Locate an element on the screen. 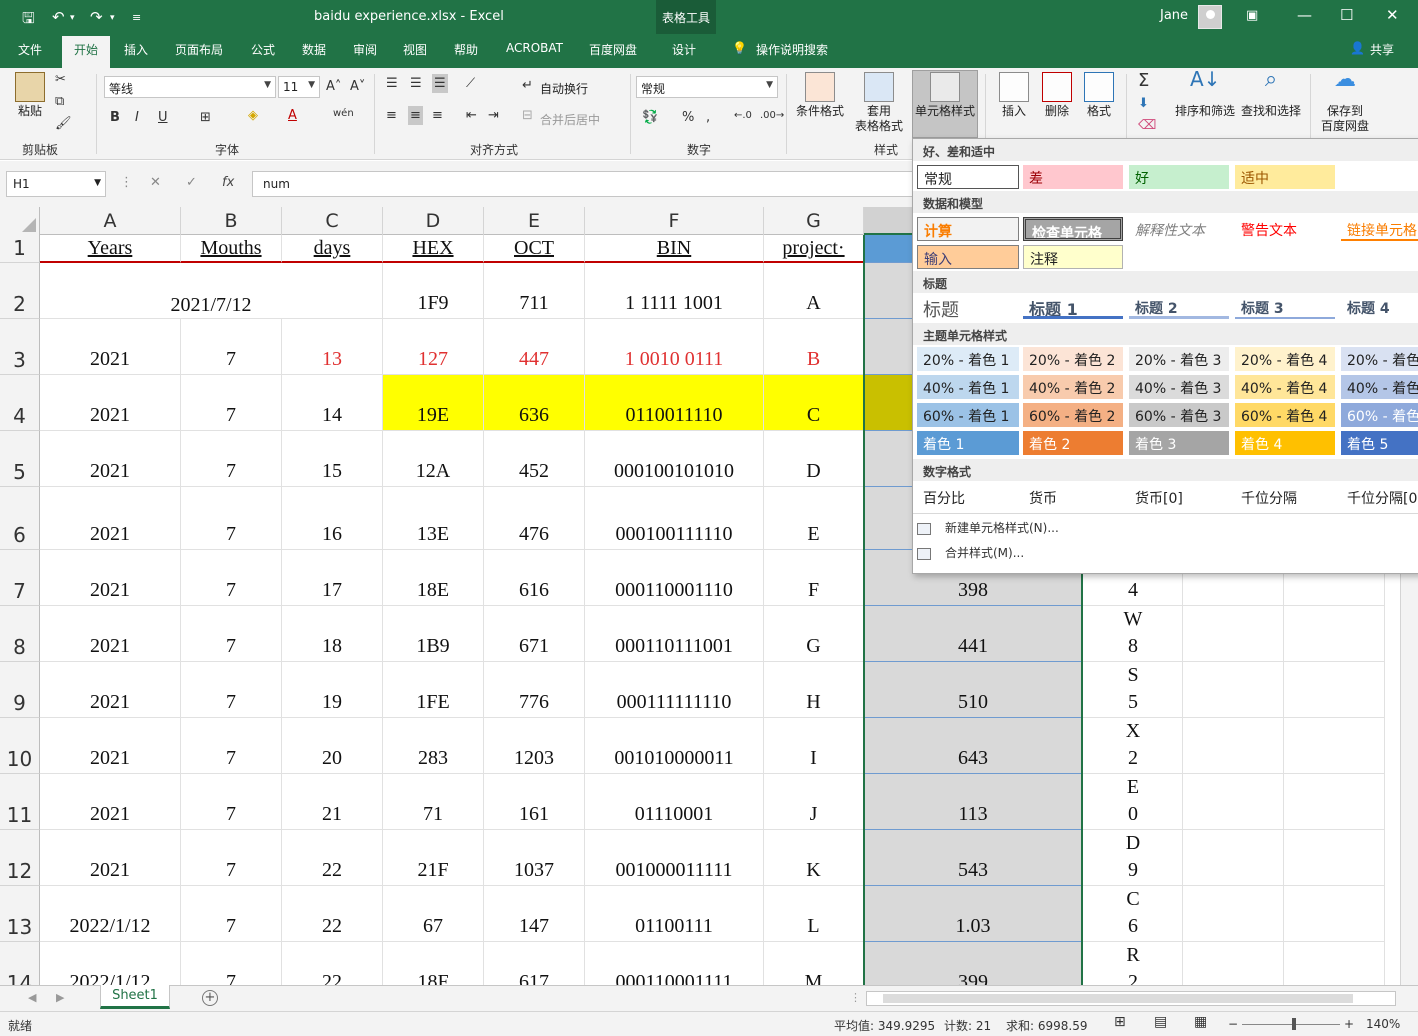 The width and height of the screenshot is (1418, 1036). table-cell: 001000011111 is located at coordinates (674, 858).